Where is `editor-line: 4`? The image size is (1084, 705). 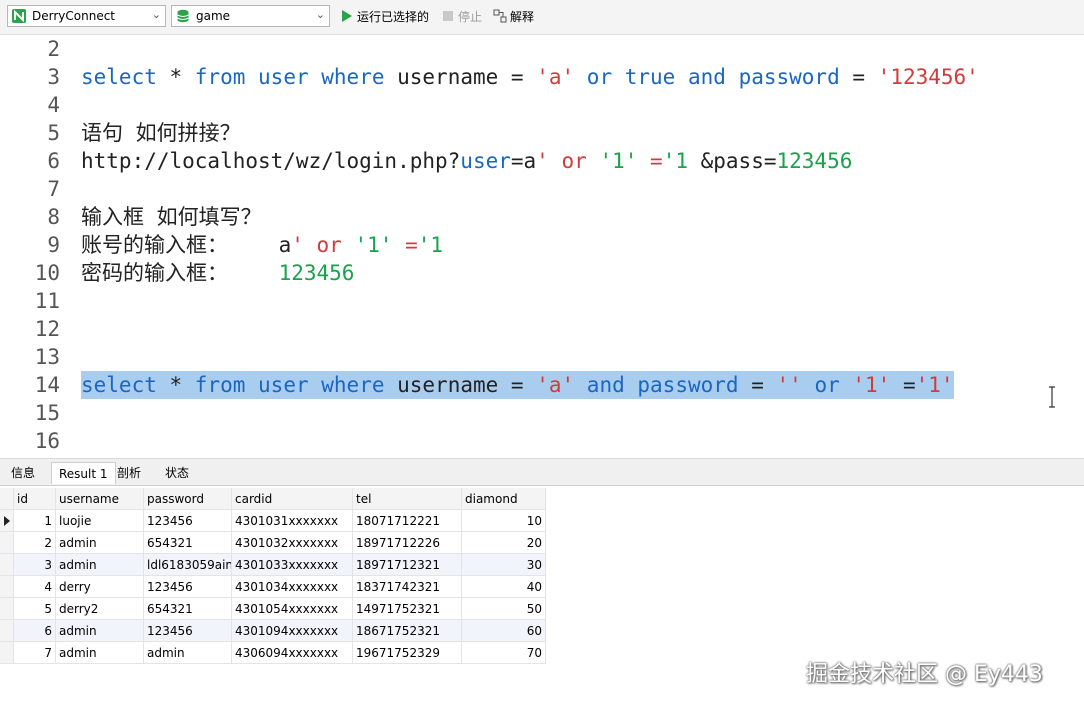 editor-line: 4 is located at coordinates (542, 105).